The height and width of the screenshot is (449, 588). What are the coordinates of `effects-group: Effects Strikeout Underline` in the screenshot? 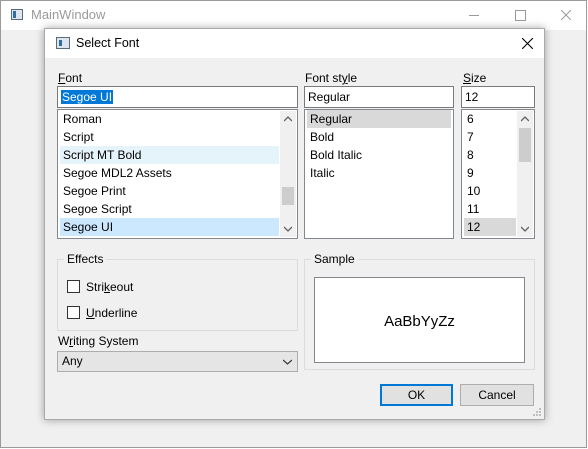 It's located at (177, 291).